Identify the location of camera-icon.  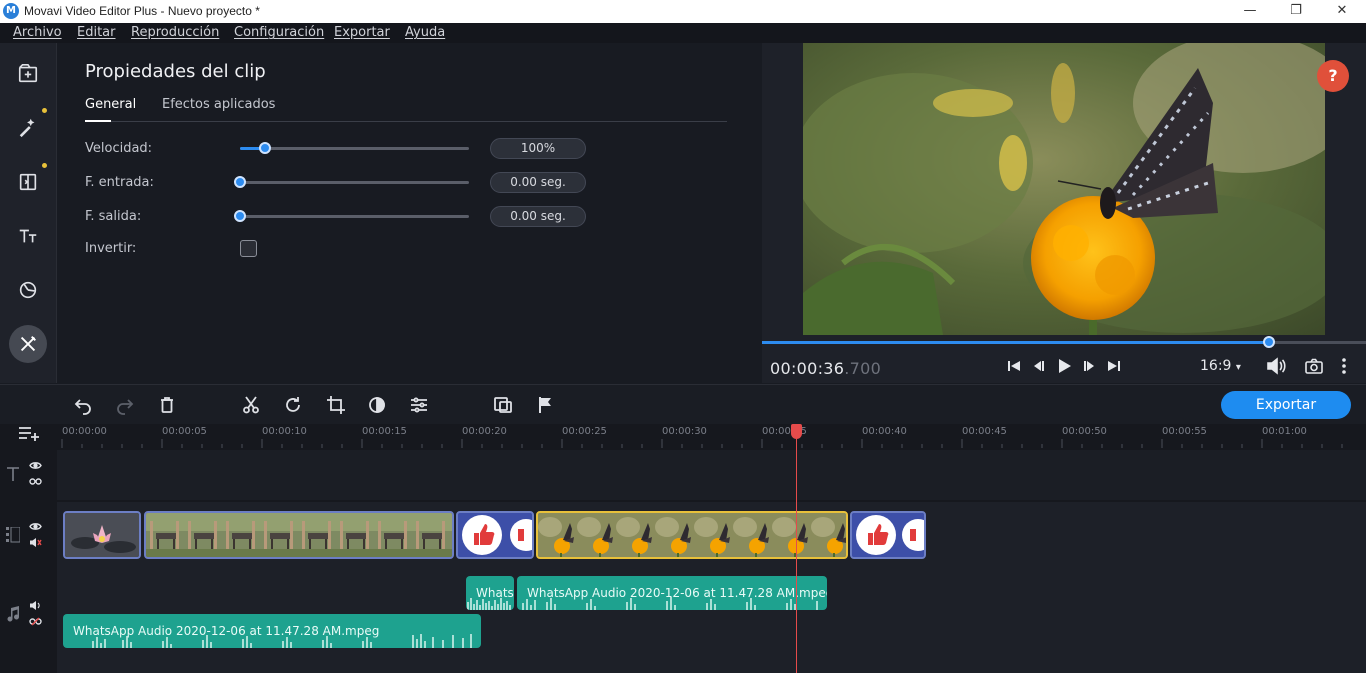
(1314, 366).